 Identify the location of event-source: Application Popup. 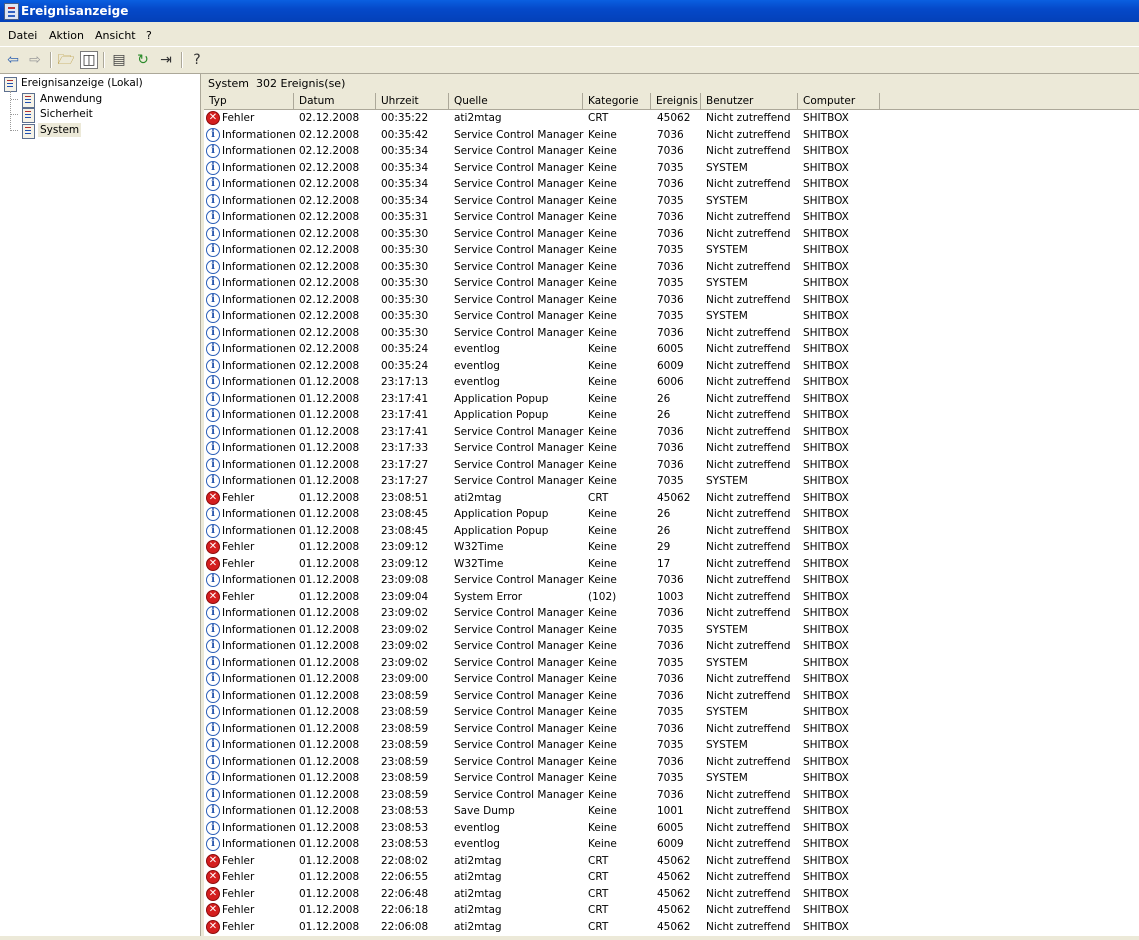
(501, 514).